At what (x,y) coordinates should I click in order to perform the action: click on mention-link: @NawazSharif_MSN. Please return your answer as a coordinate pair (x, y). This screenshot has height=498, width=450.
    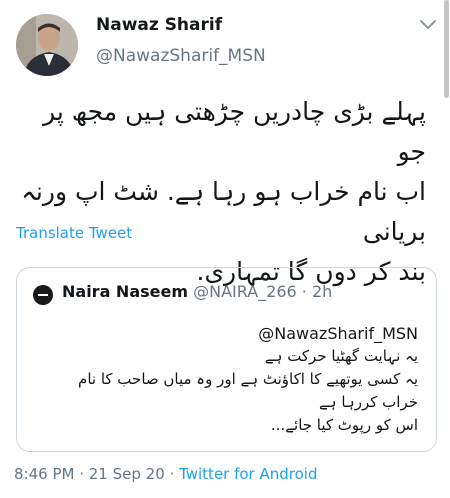
    Looking at the image, I should click on (218, 333).